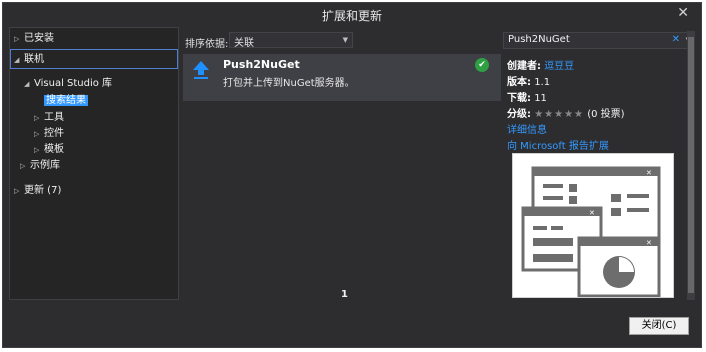 This screenshot has width=706, height=352. What do you see at coordinates (345, 40) in the screenshot?
I see `dropdown-arrow-icon: ▼` at bounding box center [345, 40].